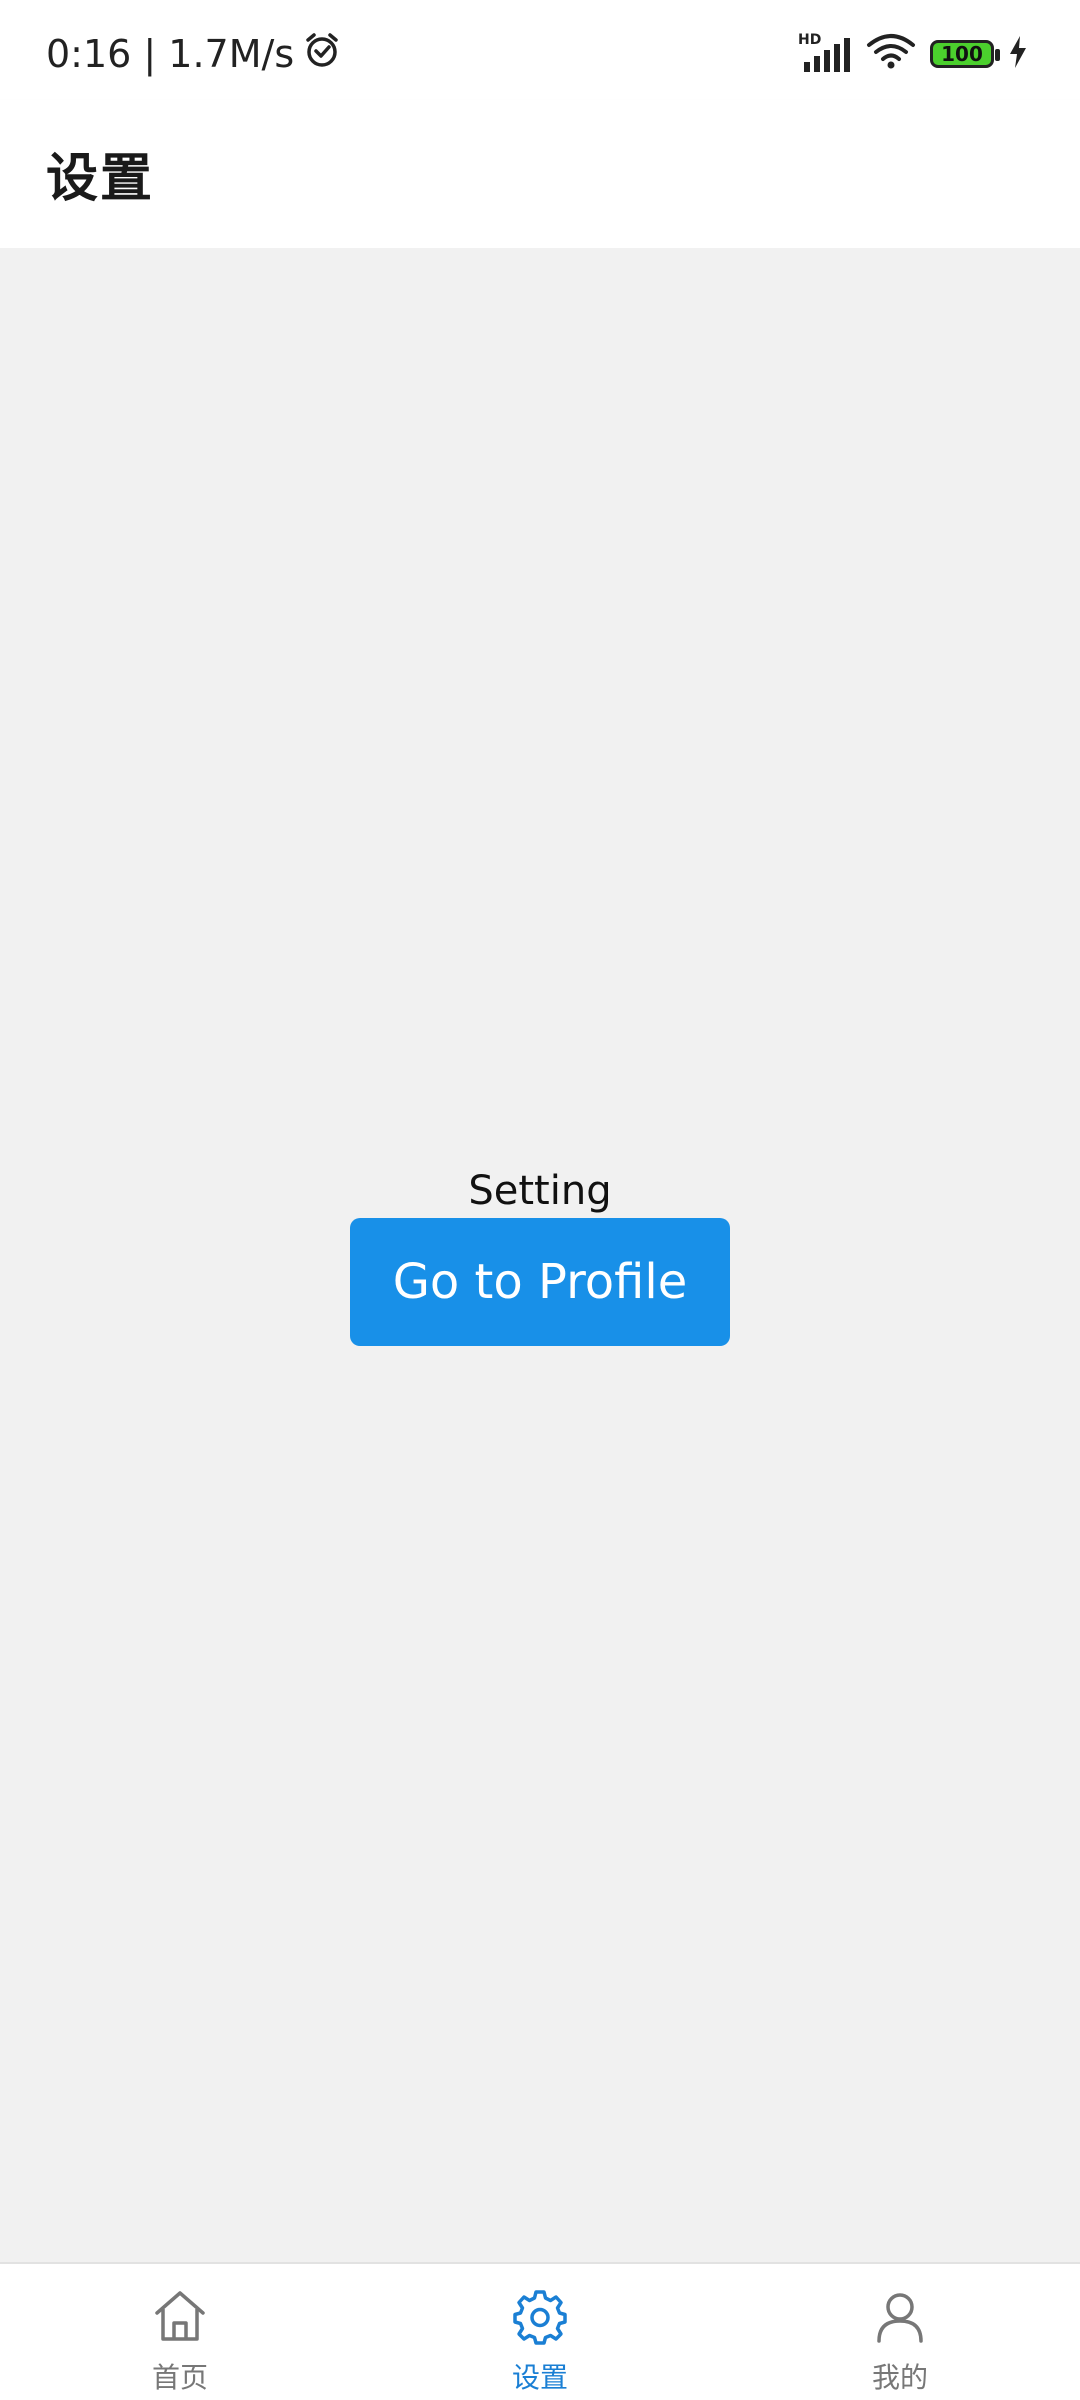 The width and height of the screenshot is (1080, 2400). Describe the element at coordinates (540, 2316) in the screenshot. I see `settings-icon` at that location.